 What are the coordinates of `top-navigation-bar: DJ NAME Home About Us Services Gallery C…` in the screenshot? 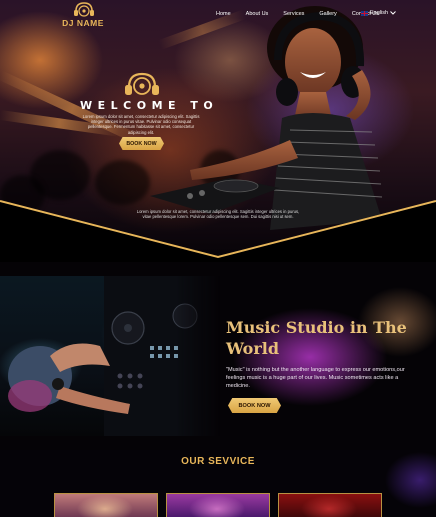 It's located at (218, 16).